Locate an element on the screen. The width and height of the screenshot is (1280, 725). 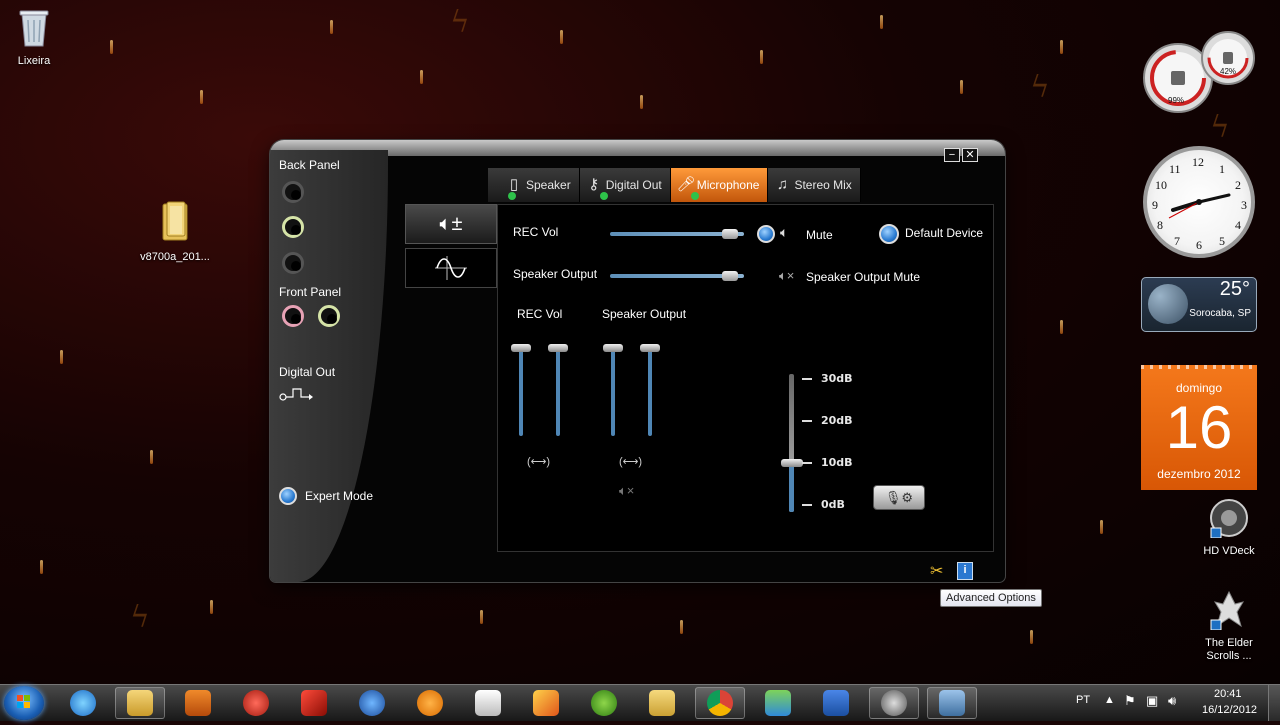
taskbar-folder is located at coordinates (662, 703).